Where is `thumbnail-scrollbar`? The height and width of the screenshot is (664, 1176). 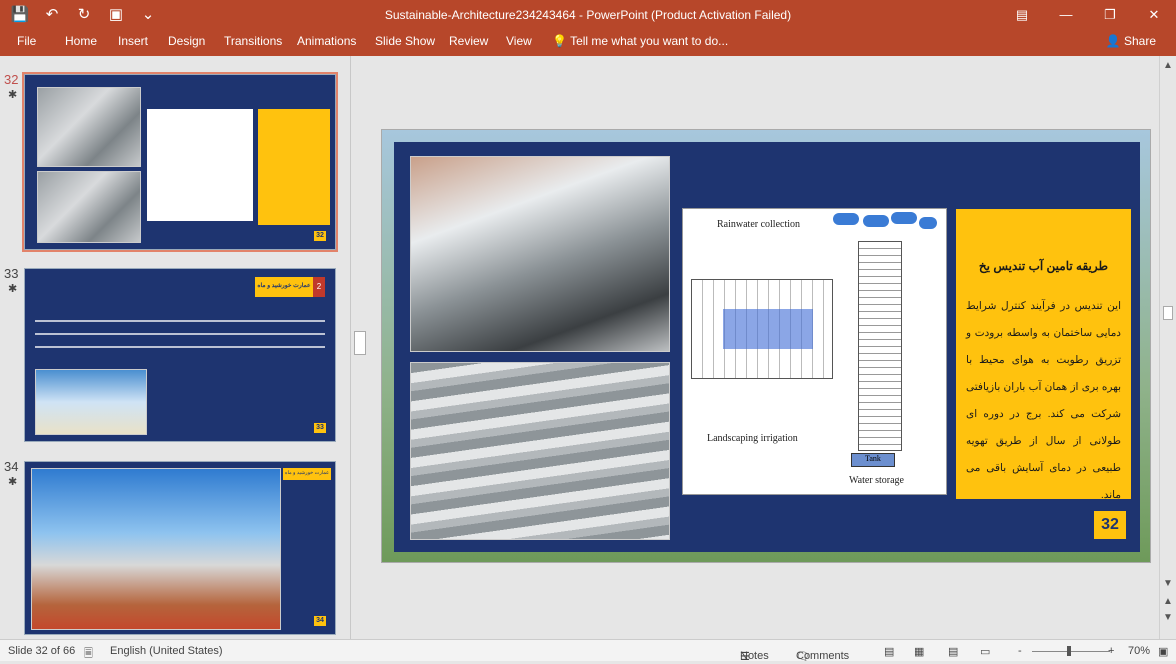
thumbnail-scrollbar is located at coordinates (360, 347).